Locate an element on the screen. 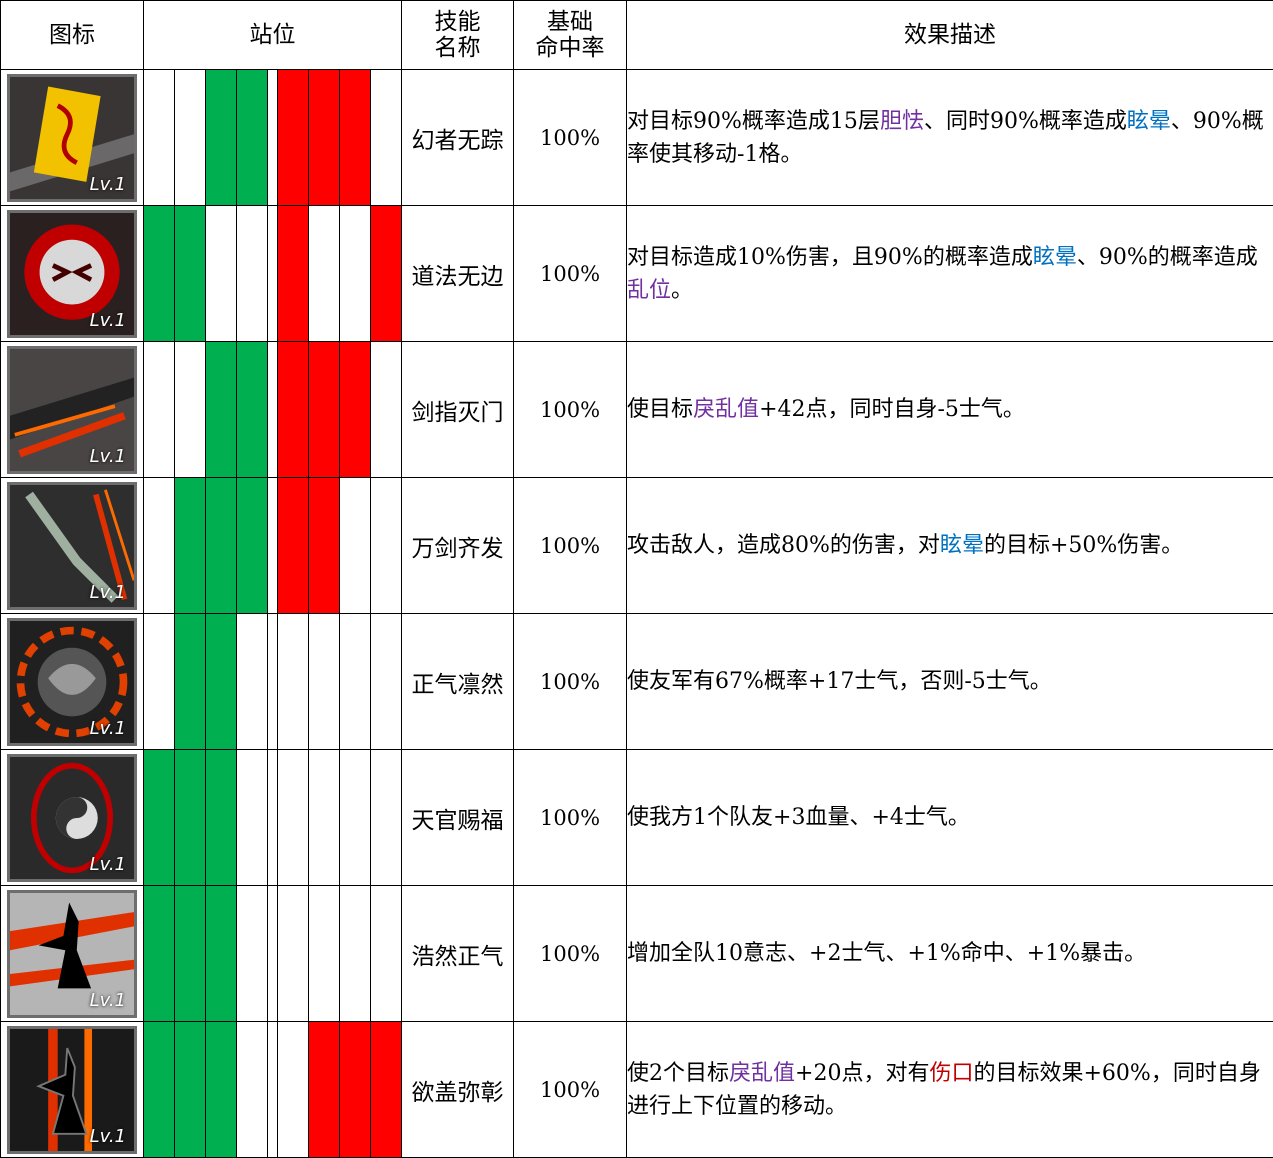 The height and width of the screenshot is (1158, 1273). table-row: Lv.1 天官赐福100%使我方1个队友+3血量、+4士气。 is located at coordinates (637, 818).